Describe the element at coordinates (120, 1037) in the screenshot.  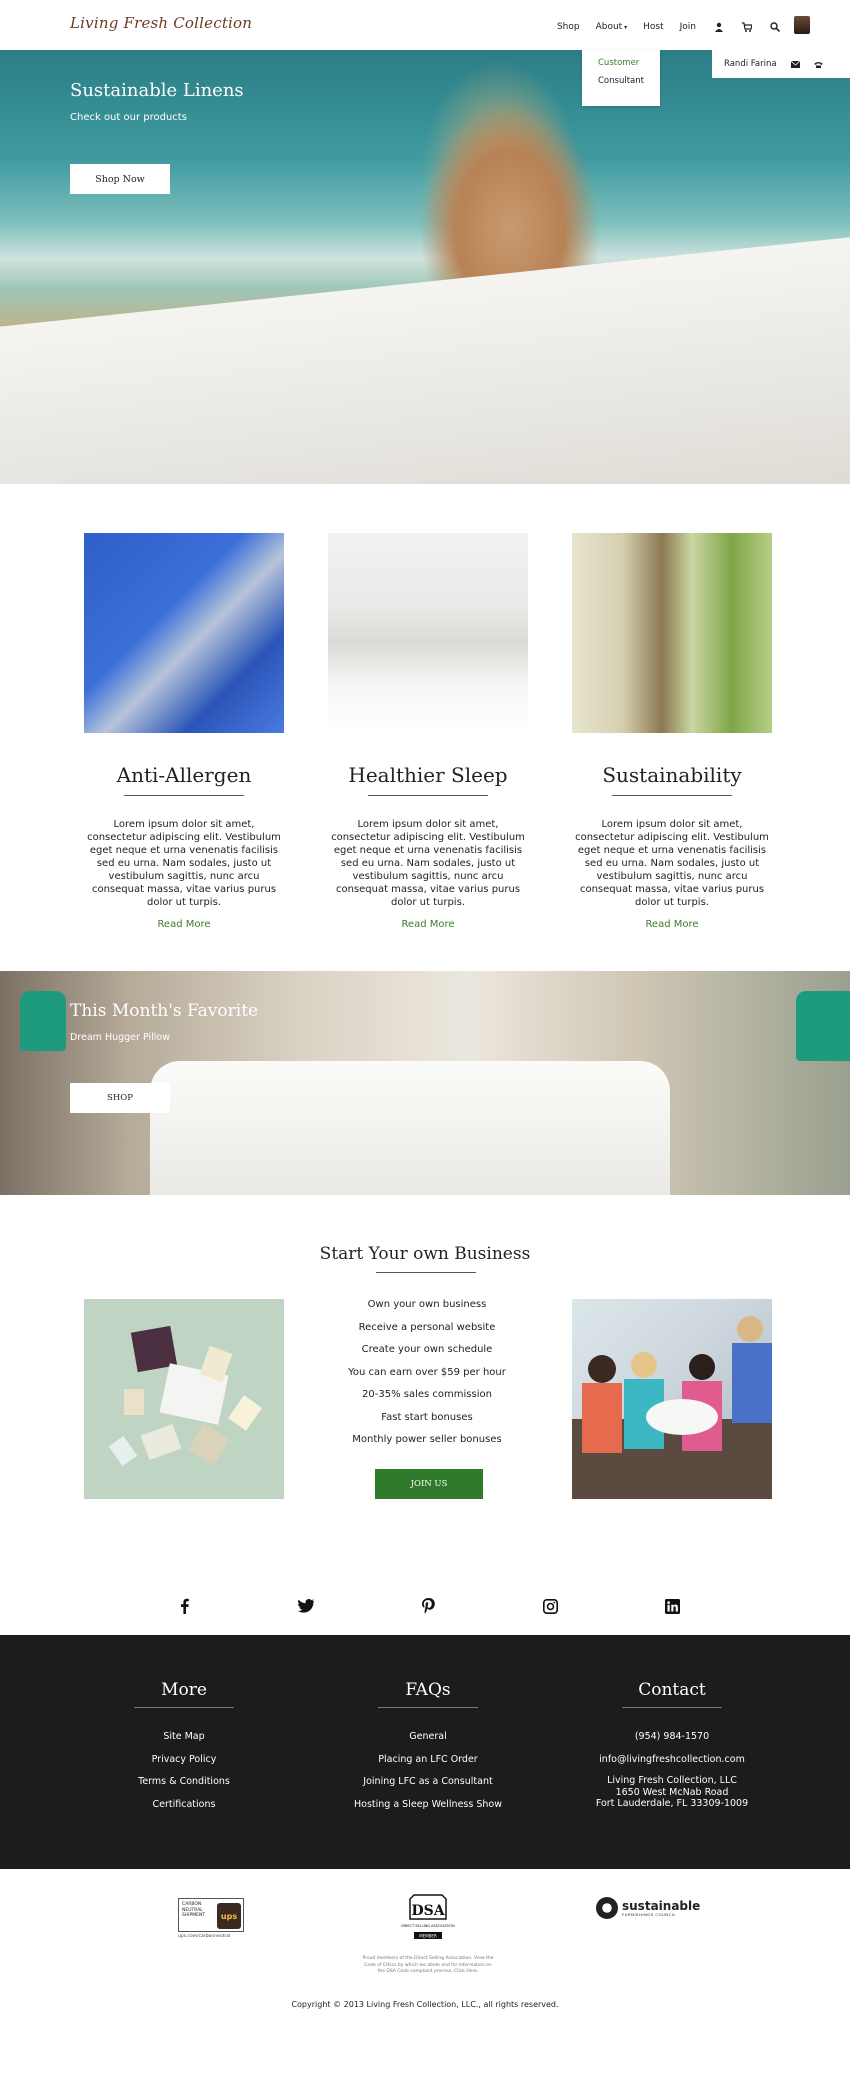
I see `favorite-subtitle: Dream Hugger Pillow` at that location.